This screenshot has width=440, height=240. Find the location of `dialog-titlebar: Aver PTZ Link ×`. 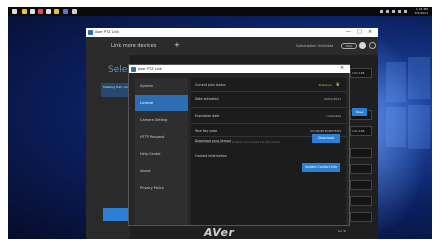

dialog-titlebar: Aver PTZ Link × is located at coordinates (239, 69).